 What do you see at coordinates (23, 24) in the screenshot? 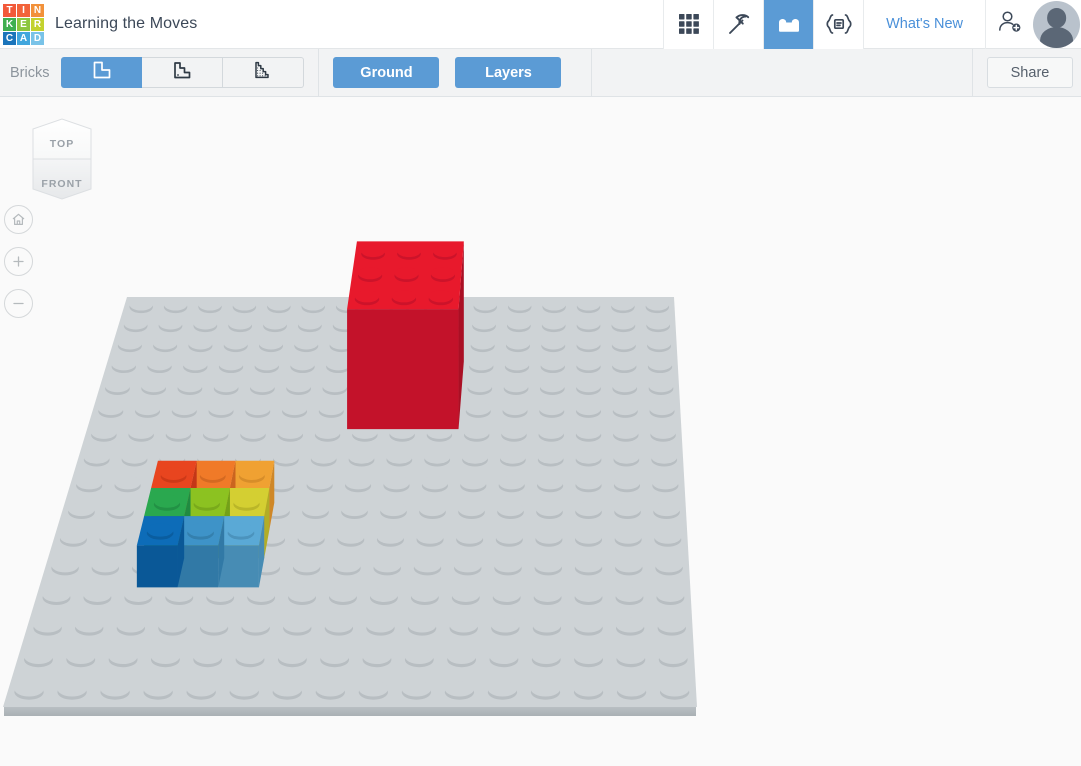
I see `tinkercad-logo: TIN KER CAD` at bounding box center [23, 24].